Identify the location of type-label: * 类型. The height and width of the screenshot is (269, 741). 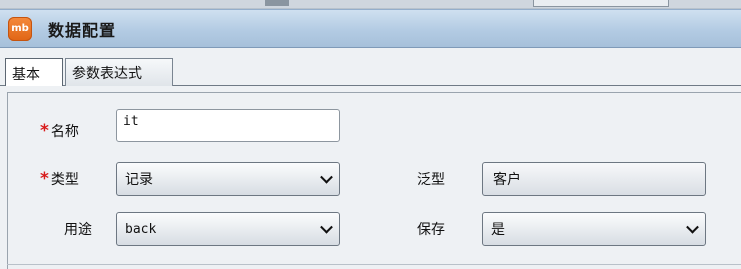
(59, 179).